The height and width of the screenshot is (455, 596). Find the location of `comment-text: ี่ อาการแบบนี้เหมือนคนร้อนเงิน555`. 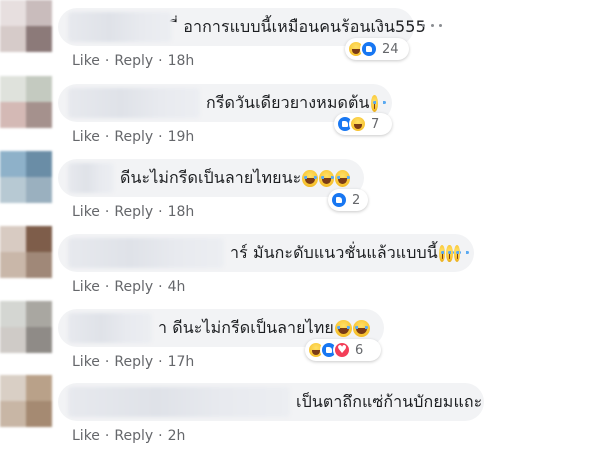

comment-text: ี่ อาการแบบนี้เหมือนคนร้อนเงิน555 is located at coordinates (302, 26).